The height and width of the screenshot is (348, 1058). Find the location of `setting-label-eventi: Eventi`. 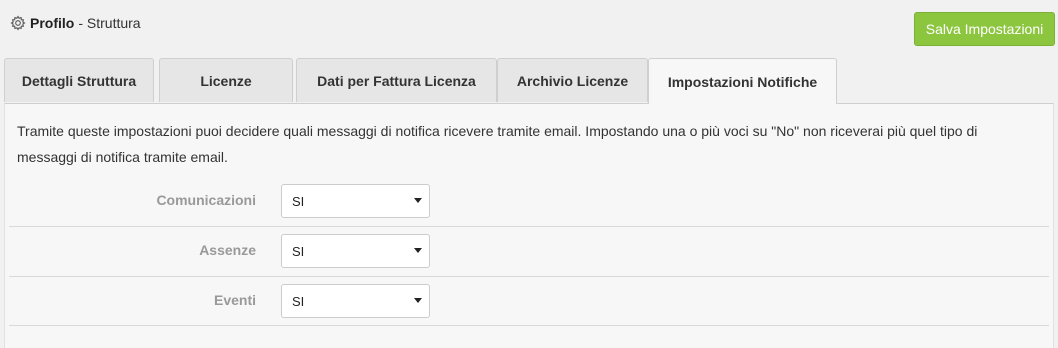

setting-label-eventi: Eventi is located at coordinates (234, 300).